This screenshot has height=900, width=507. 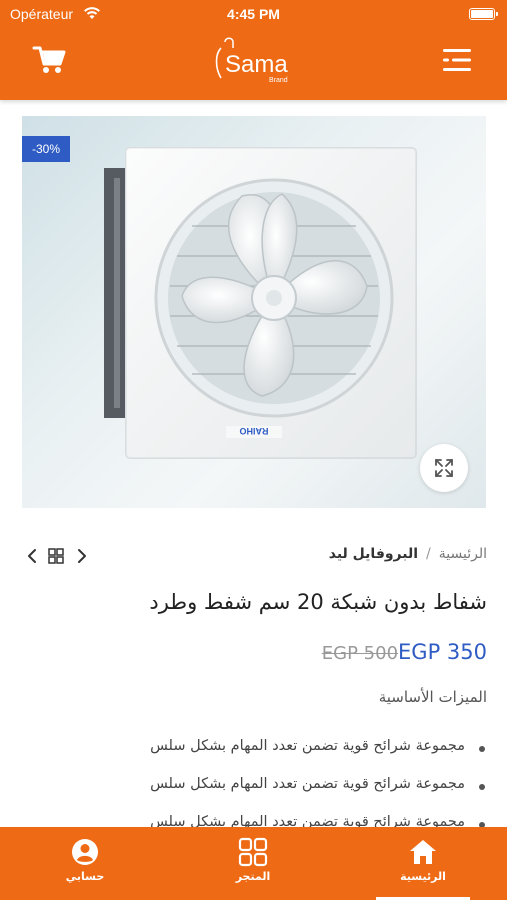 I want to click on breadcrumb: الرئيسية / البروفايل ليد, so click(x=408, y=554).